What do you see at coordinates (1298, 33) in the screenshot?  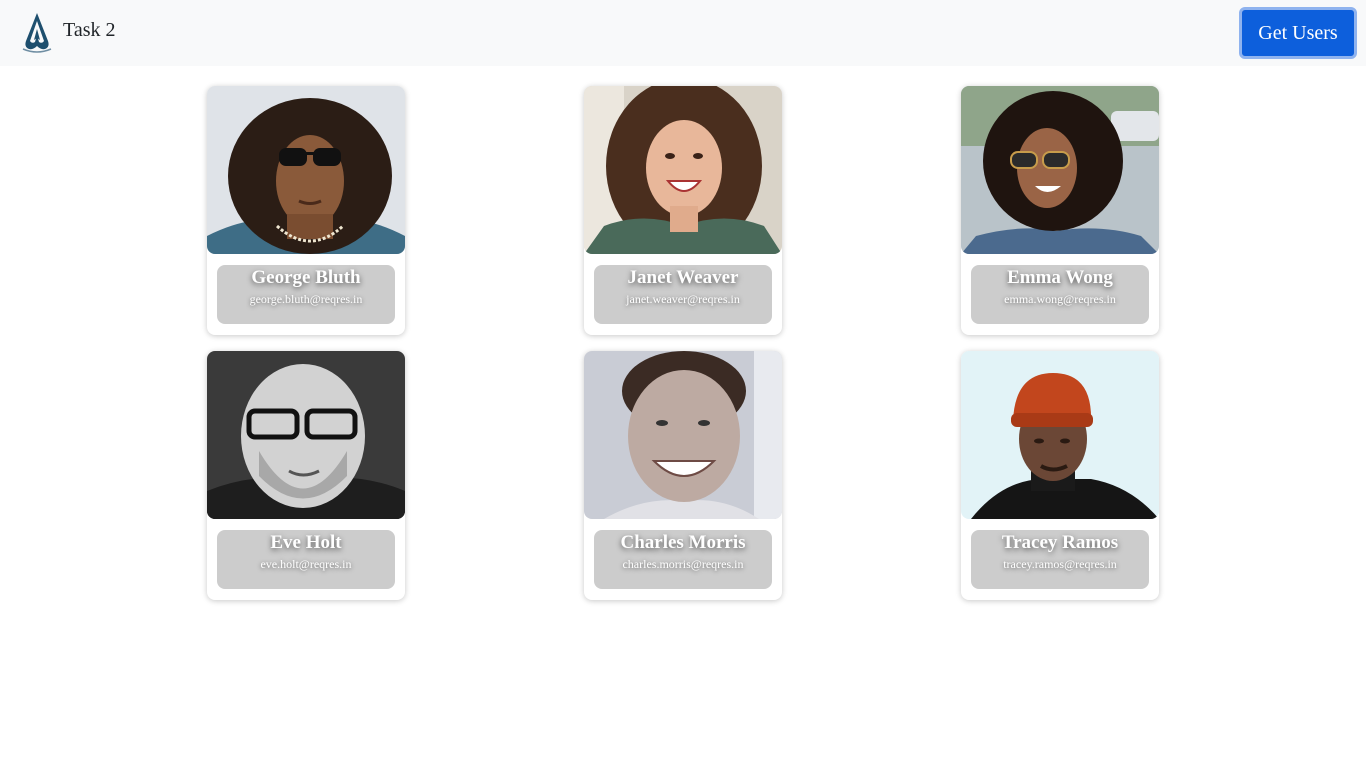 I see `get-users-button: Get Users` at bounding box center [1298, 33].